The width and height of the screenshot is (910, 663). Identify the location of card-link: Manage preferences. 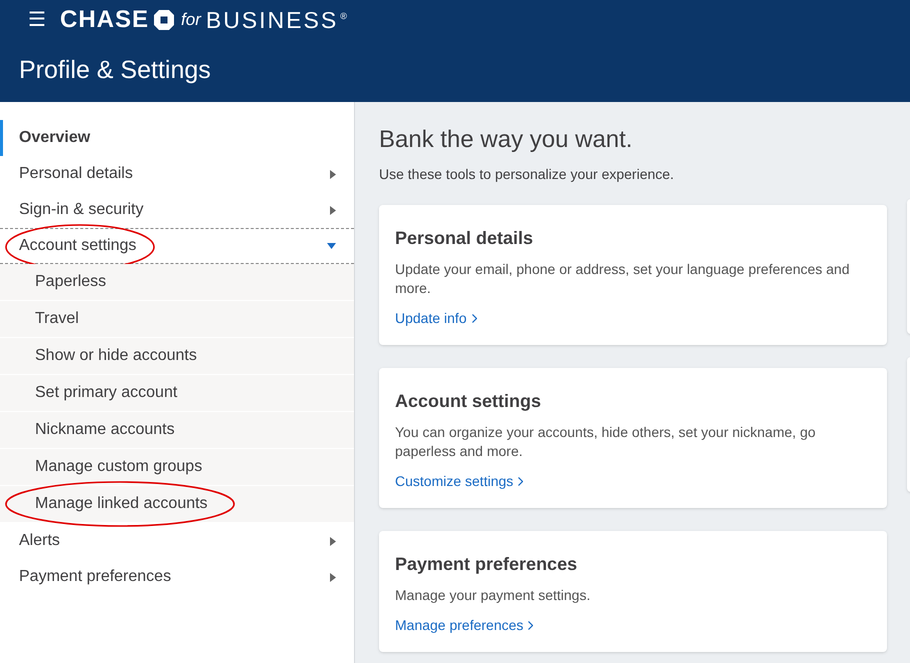
(464, 625).